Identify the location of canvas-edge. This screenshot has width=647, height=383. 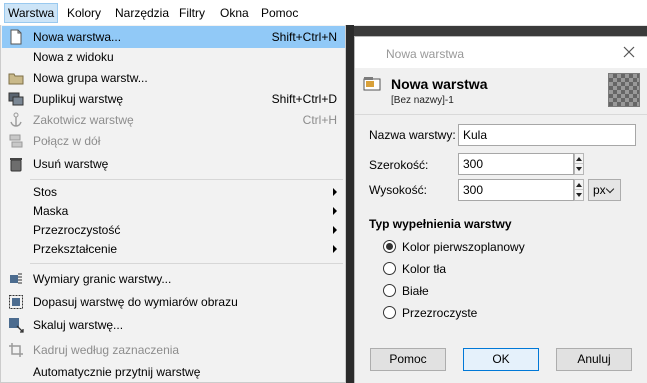
(350, 204).